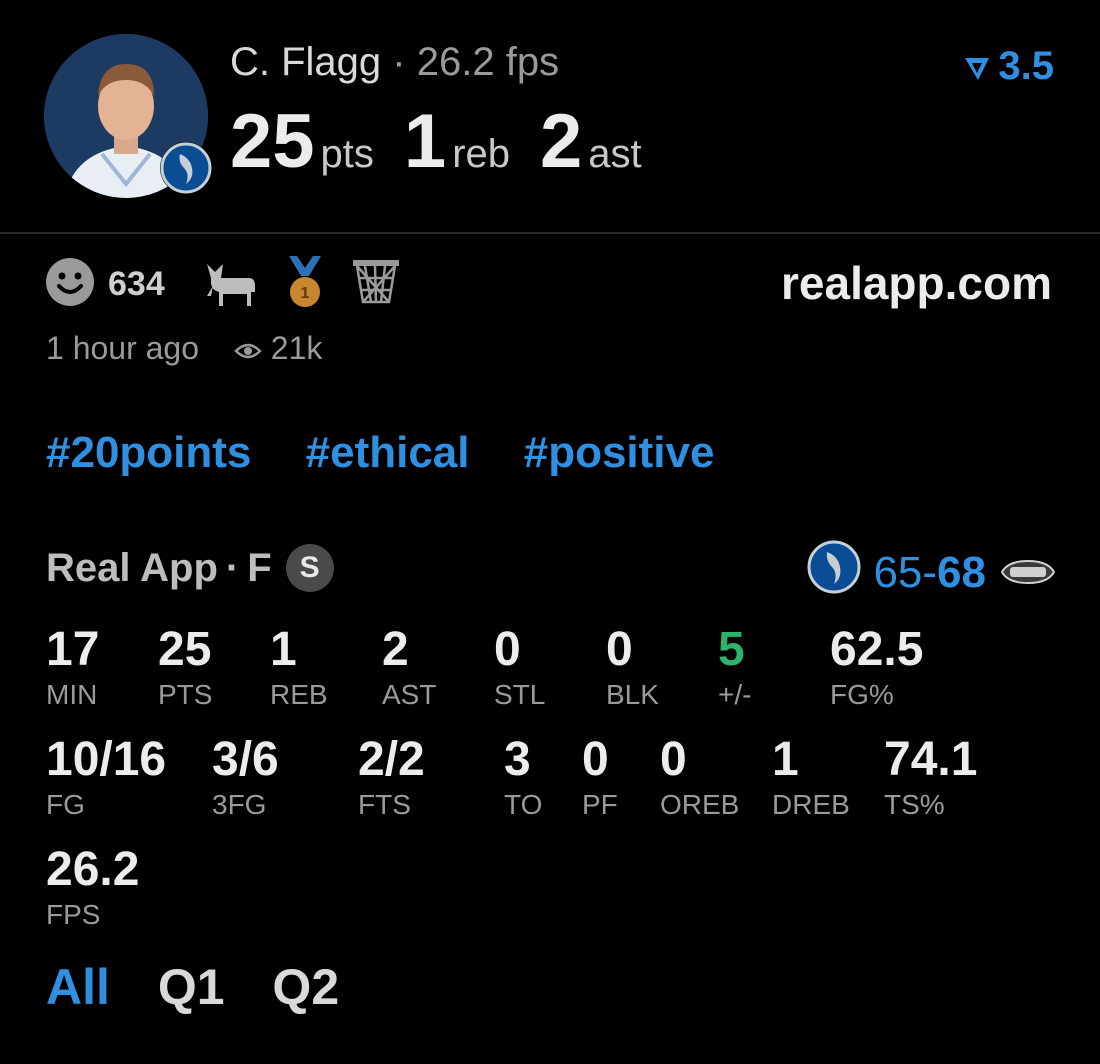 The height and width of the screenshot is (1064, 1100). I want to click on stat-fts: 2/2 FTS, so click(391, 778).